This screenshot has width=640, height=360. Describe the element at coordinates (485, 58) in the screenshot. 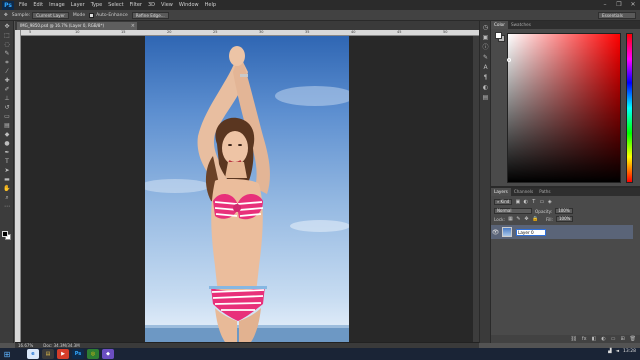

I see `brush-panel-icon: ✎` at that location.